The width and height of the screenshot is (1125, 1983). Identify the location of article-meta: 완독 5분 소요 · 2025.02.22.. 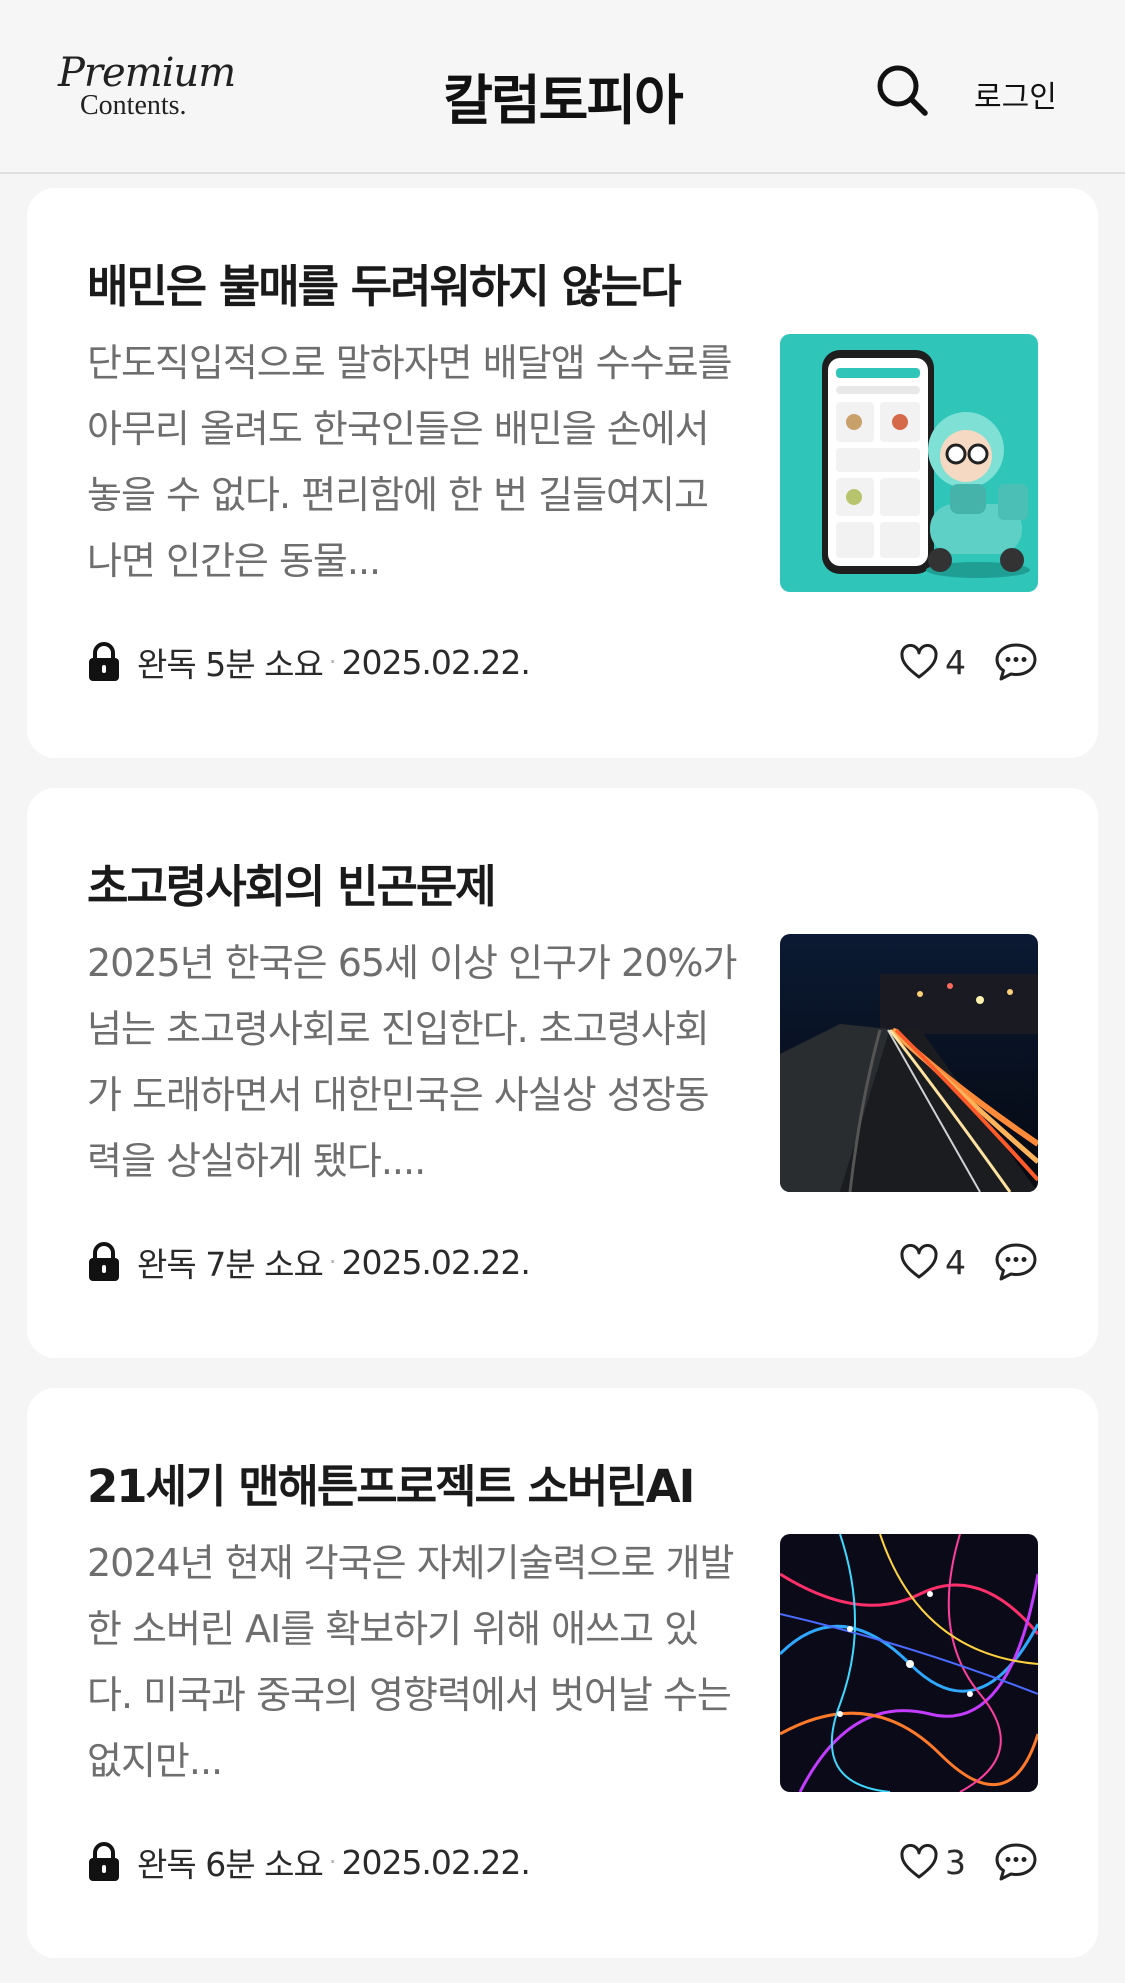
(309, 662).